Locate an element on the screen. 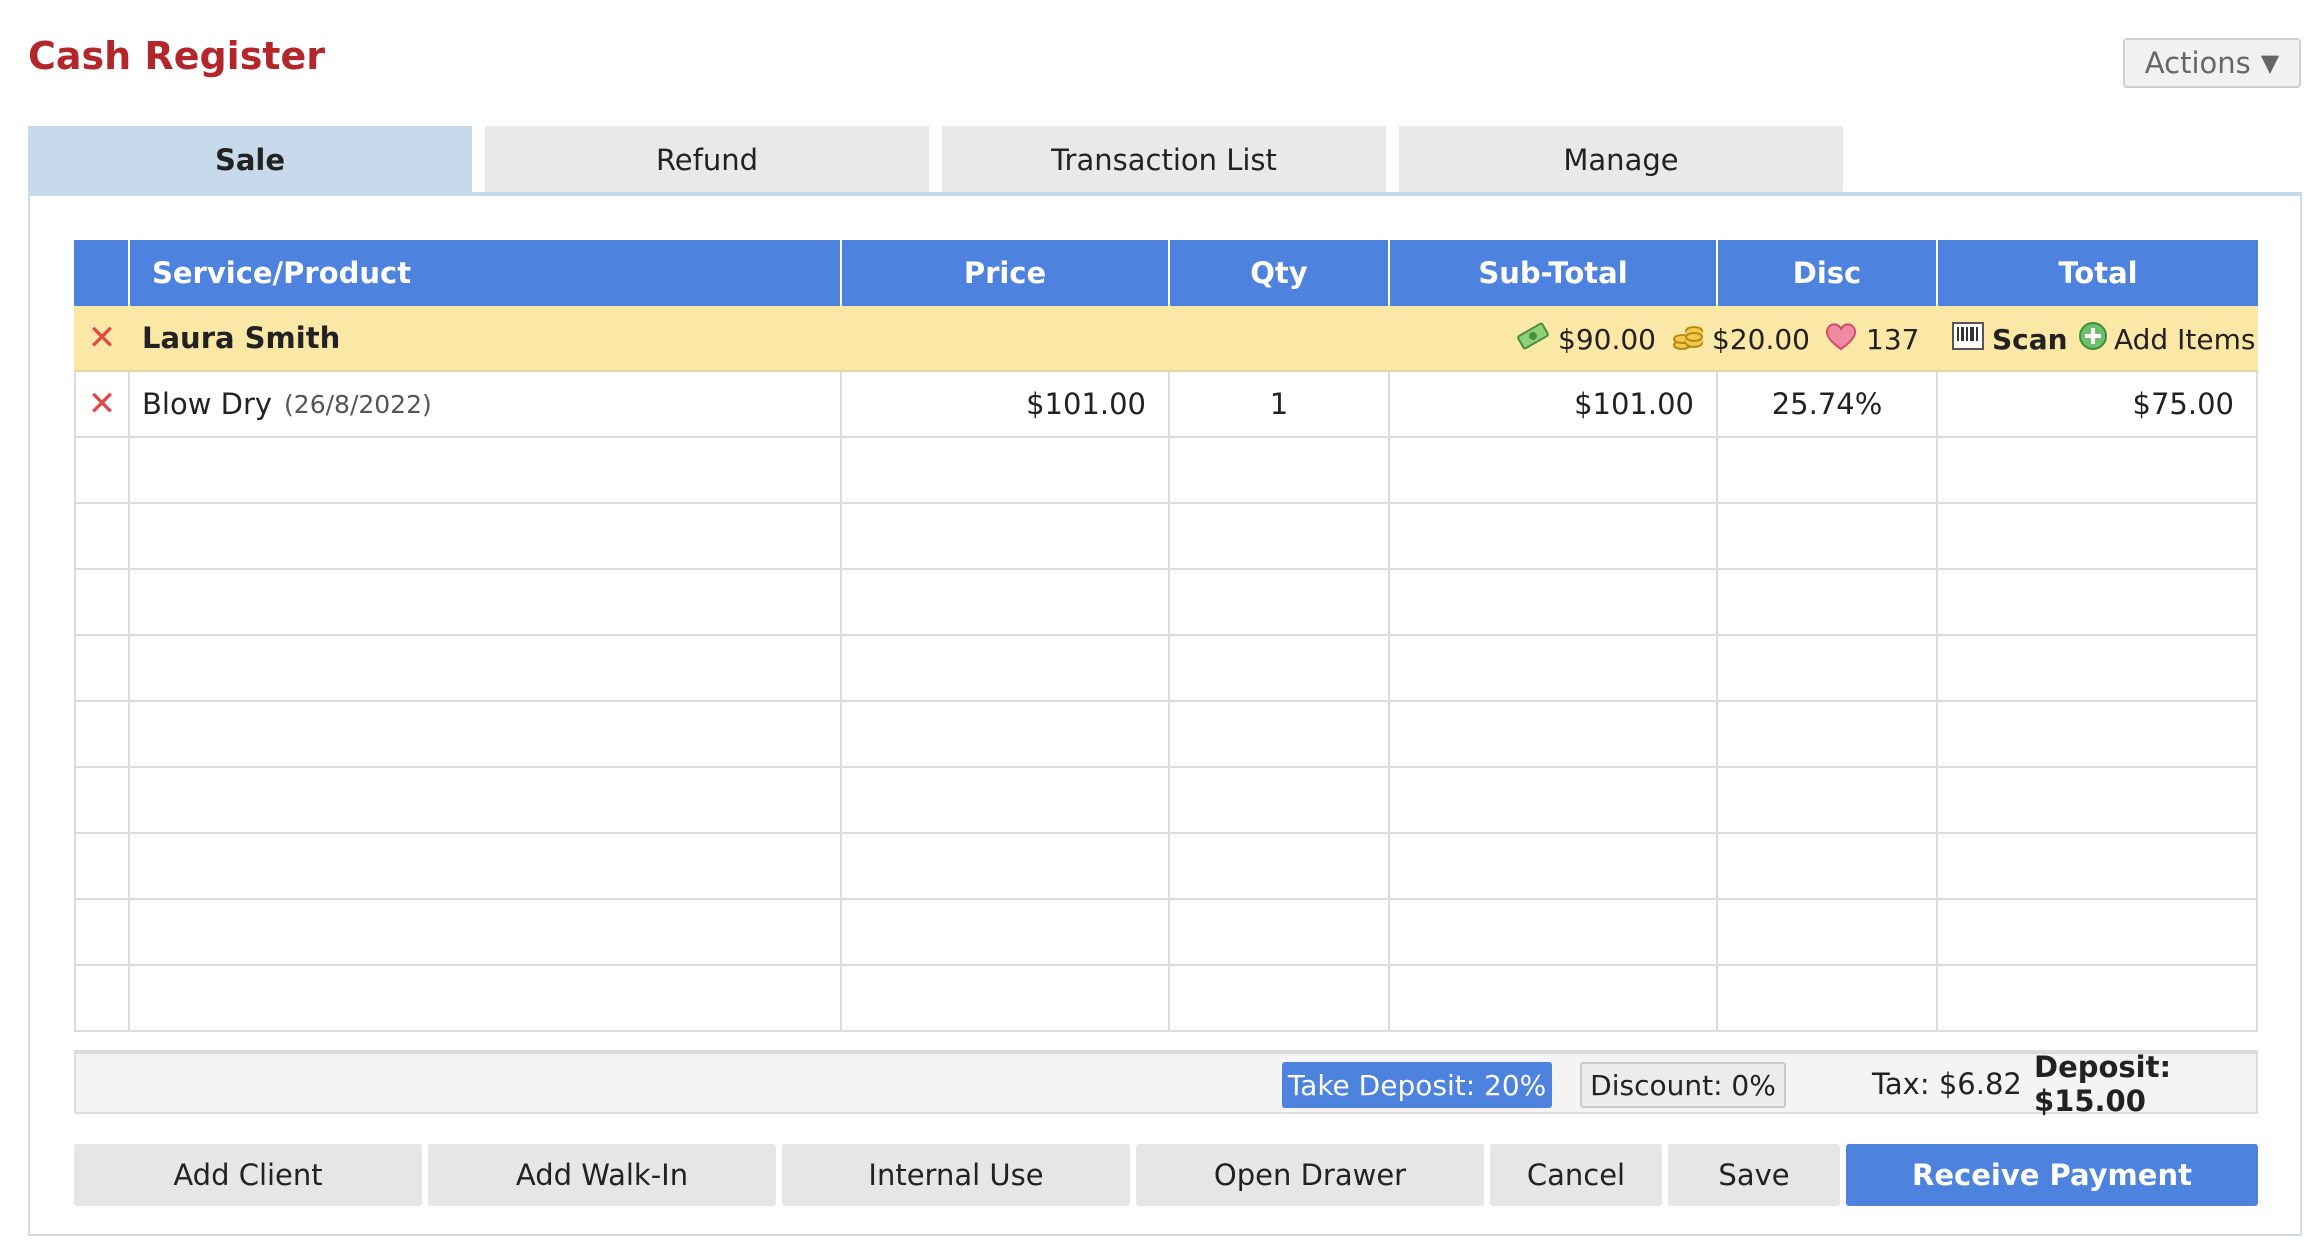 The width and height of the screenshot is (2324, 1258). receive-payment-button: Receive Payment is located at coordinates (2052, 1175).